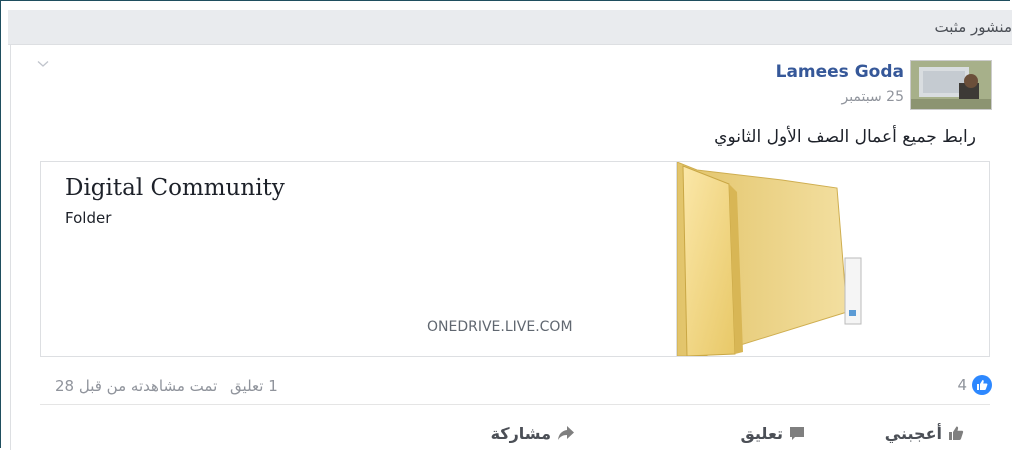 This screenshot has width=1012, height=450. I want to click on thumbs-up-icon, so click(956, 433).